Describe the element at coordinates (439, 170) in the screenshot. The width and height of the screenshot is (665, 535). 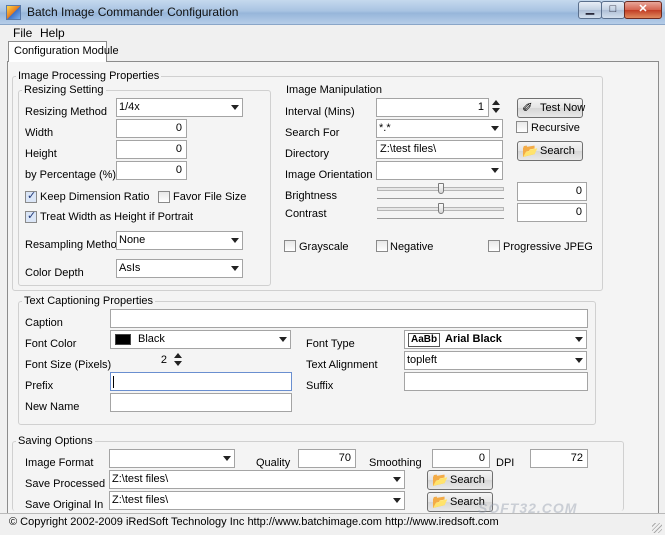
I see `orientation-dropdown` at that location.